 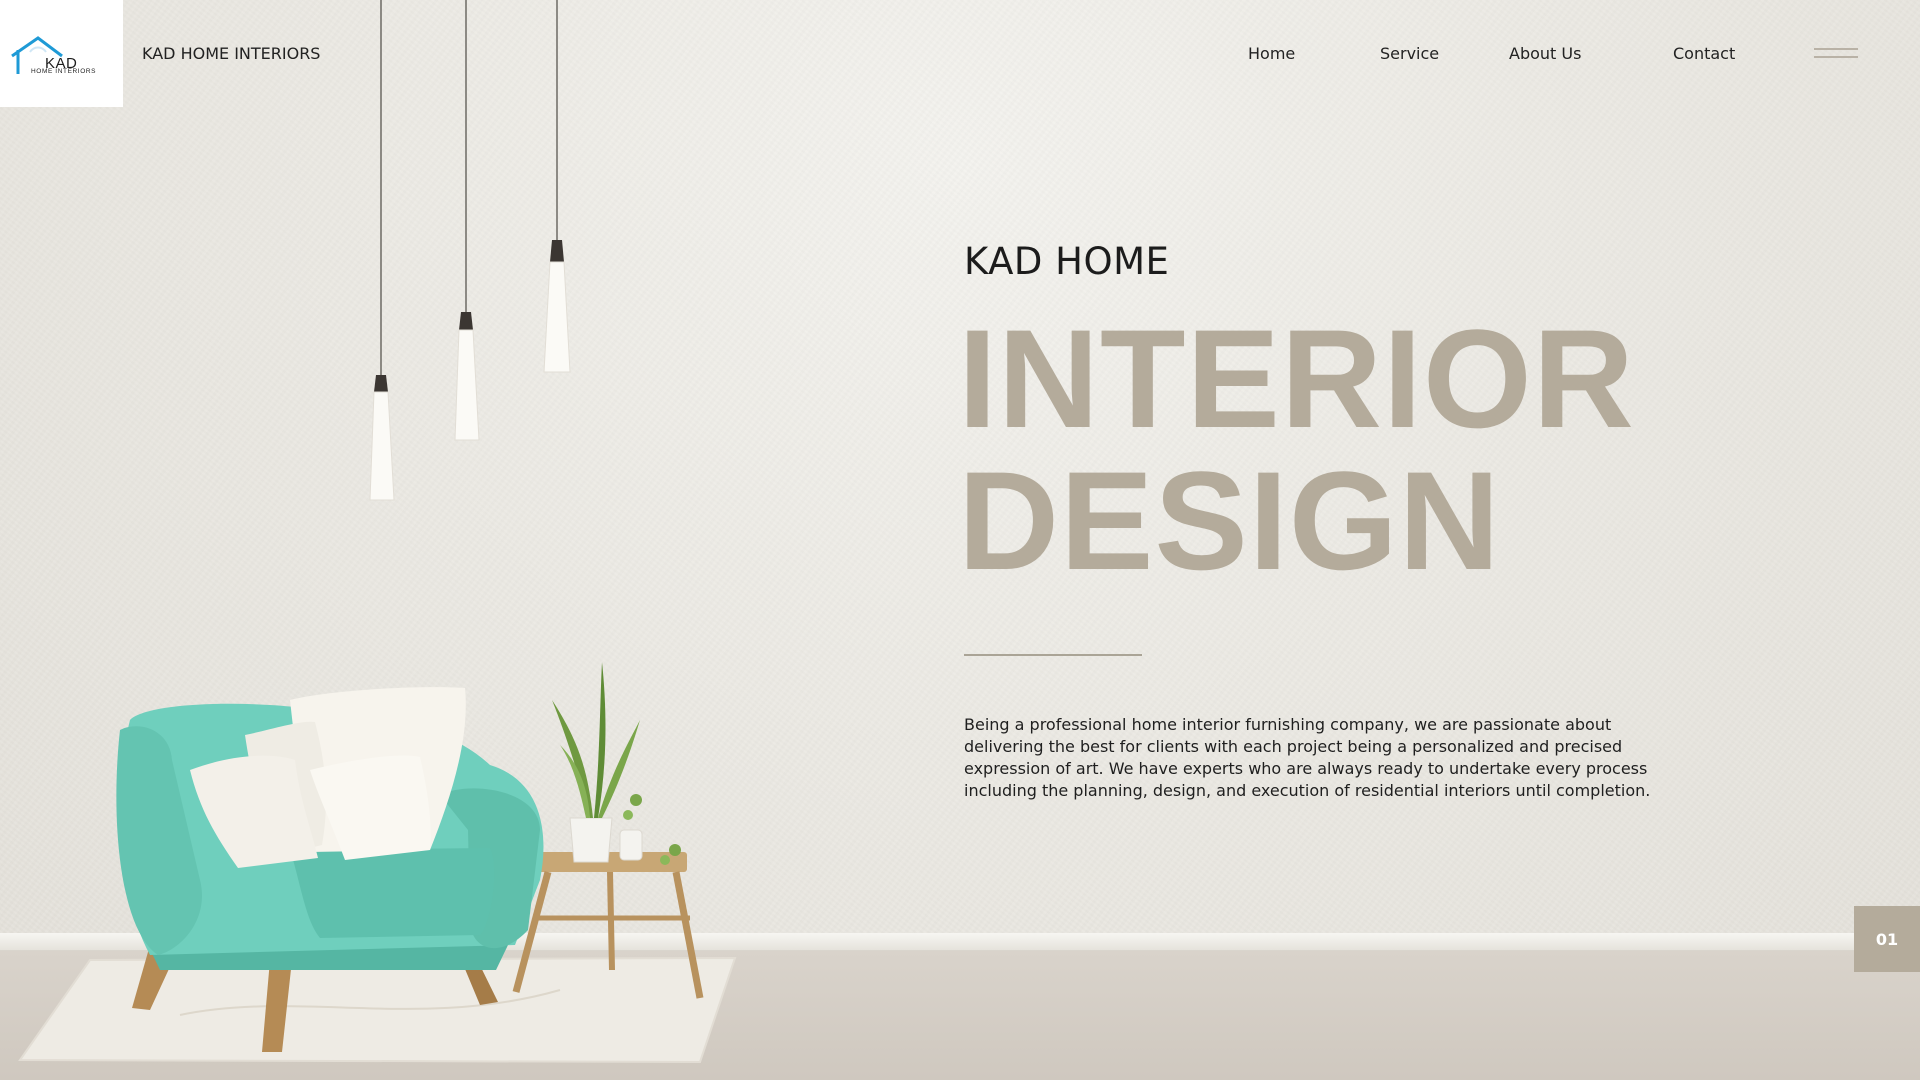 I want to click on nav-item-contact: Contact, so click(x=1704, y=53).